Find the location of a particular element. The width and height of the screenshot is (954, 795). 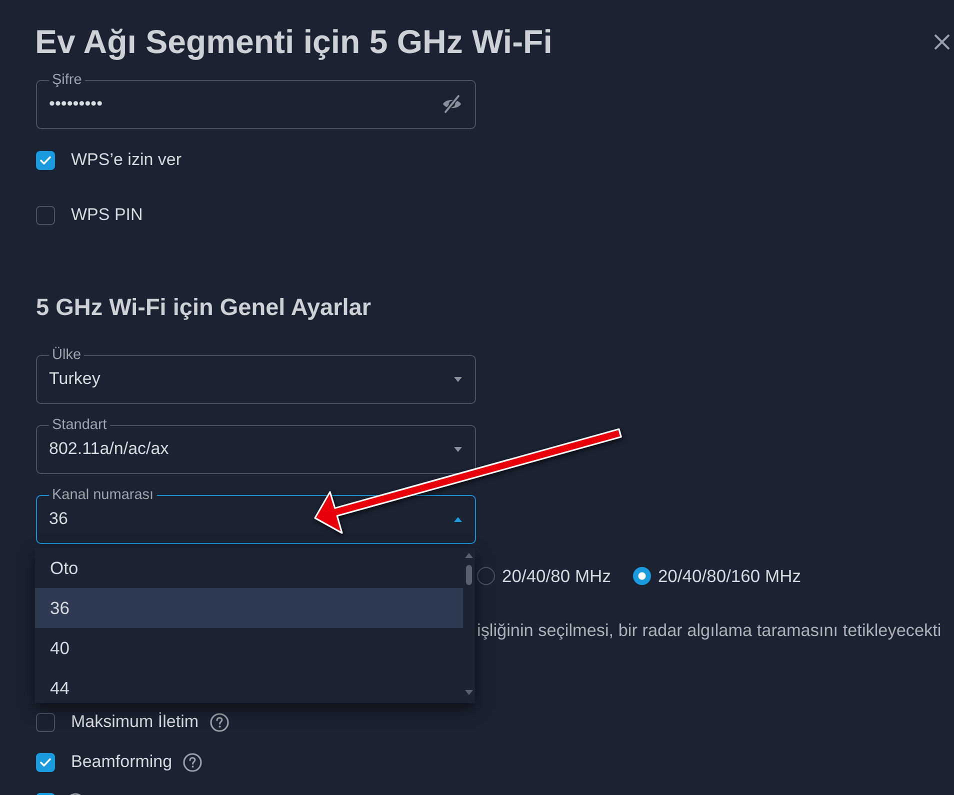

scroll-down-icon is located at coordinates (469, 692).